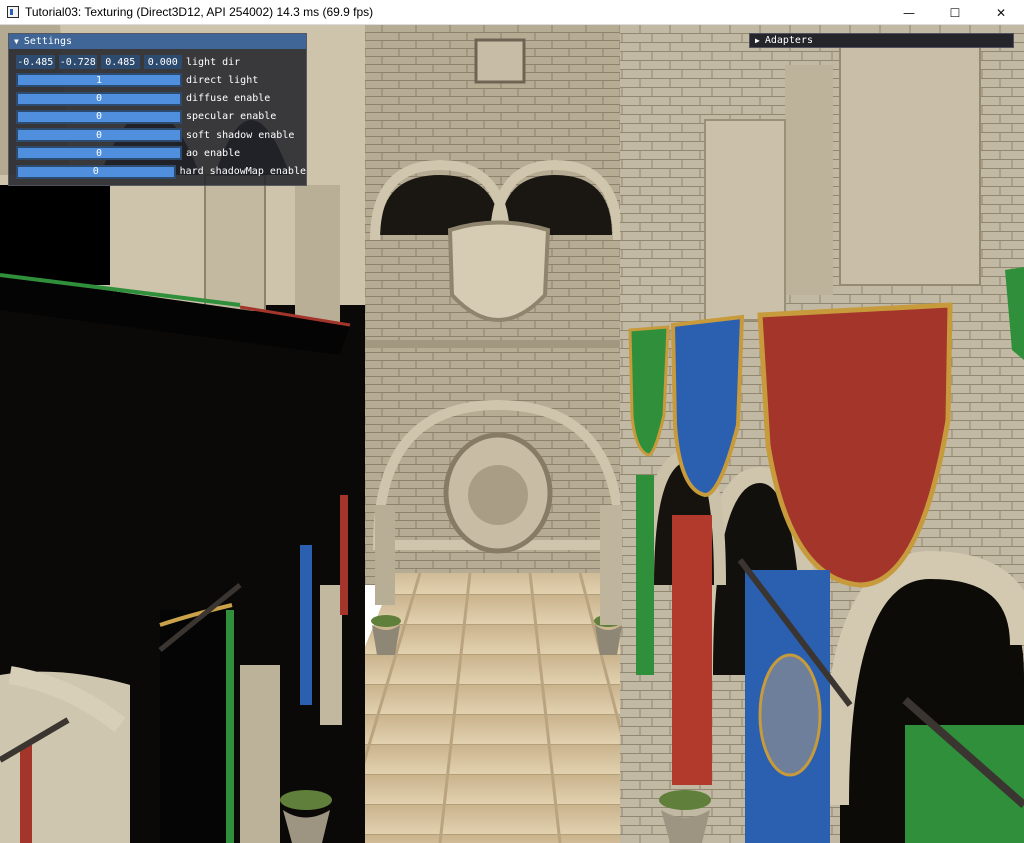  Describe the element at coordinates (240, 135) in the screenshot. I see `soft-shadow-enable-label: soft shadow enable` at that location.